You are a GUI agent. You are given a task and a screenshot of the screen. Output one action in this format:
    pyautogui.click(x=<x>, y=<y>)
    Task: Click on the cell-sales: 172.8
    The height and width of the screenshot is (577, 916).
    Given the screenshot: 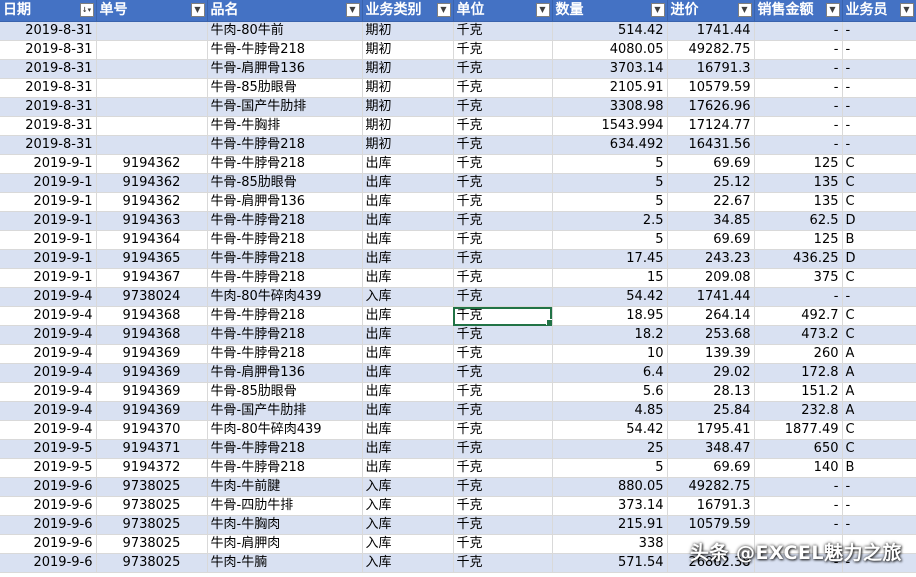 What is the action you would take?
    pyautogui.click(x=798, y=373)
    